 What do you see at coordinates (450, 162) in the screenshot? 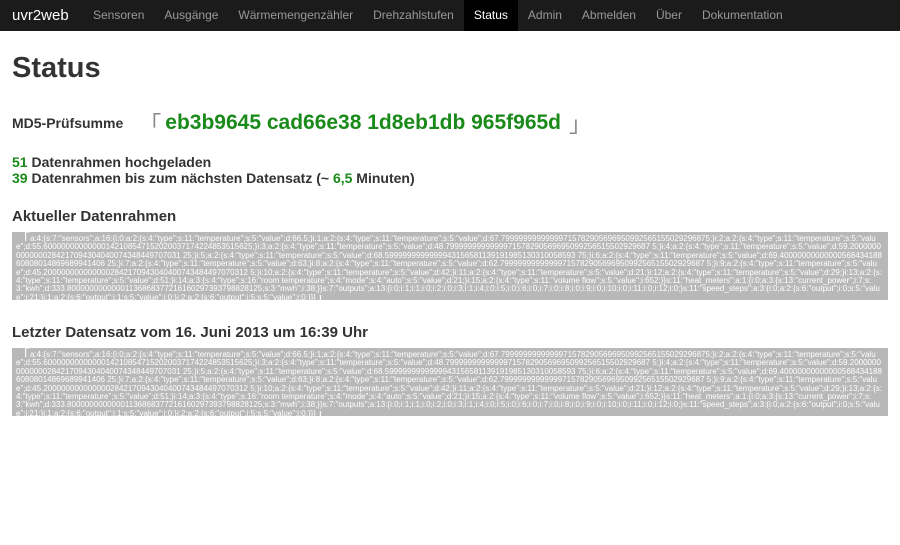
I see `uploaded-line: 51 Datenrahmen hochgeladen` at bounding box center [450, 162].